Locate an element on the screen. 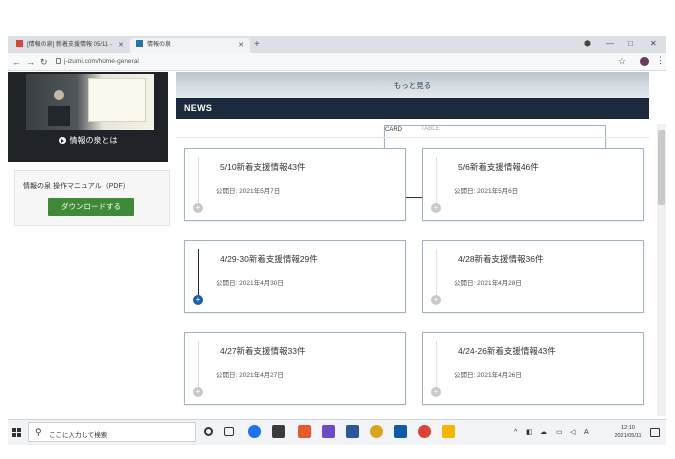 This screenshot has width=675, height=459. news-card: + 5/6新着支援情報46件 公開日: 2021年5月6日 is located at coordinates (533, 184).